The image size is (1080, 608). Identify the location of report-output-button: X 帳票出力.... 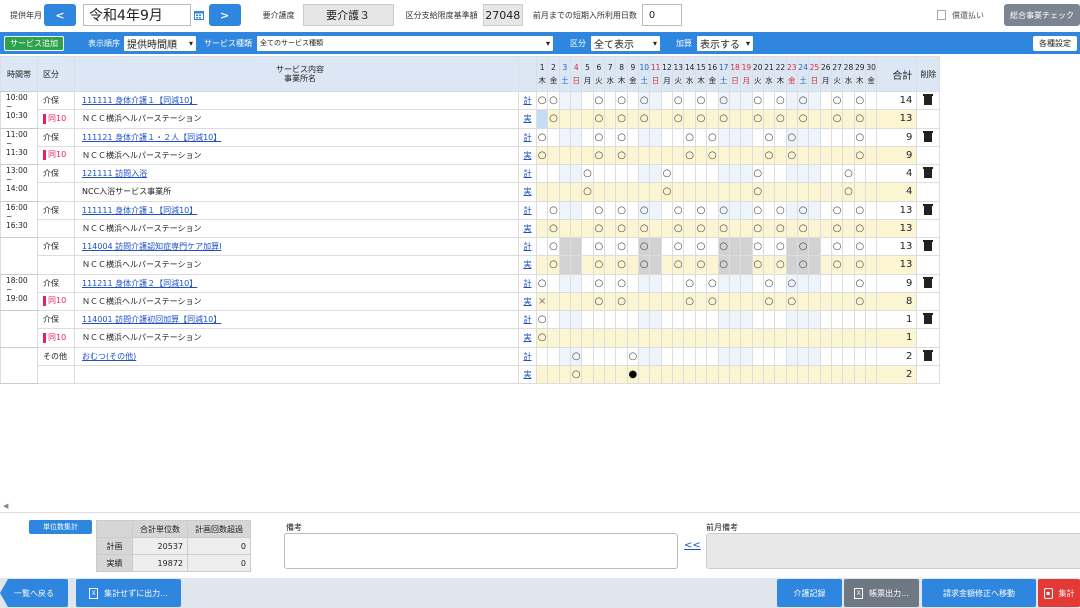
(881, 593).